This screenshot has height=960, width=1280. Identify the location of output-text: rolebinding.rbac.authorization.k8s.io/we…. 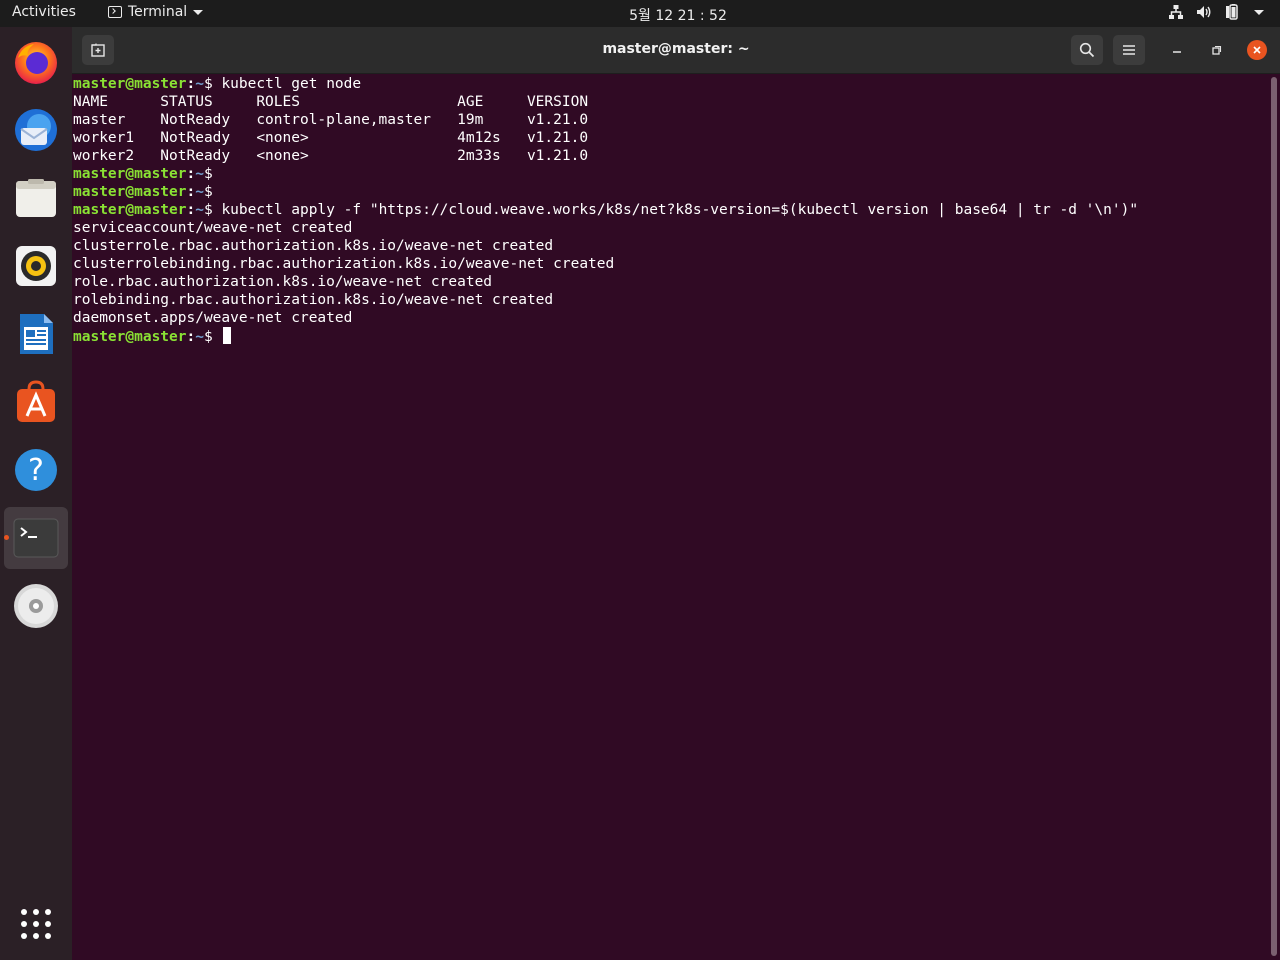
(313, 300).